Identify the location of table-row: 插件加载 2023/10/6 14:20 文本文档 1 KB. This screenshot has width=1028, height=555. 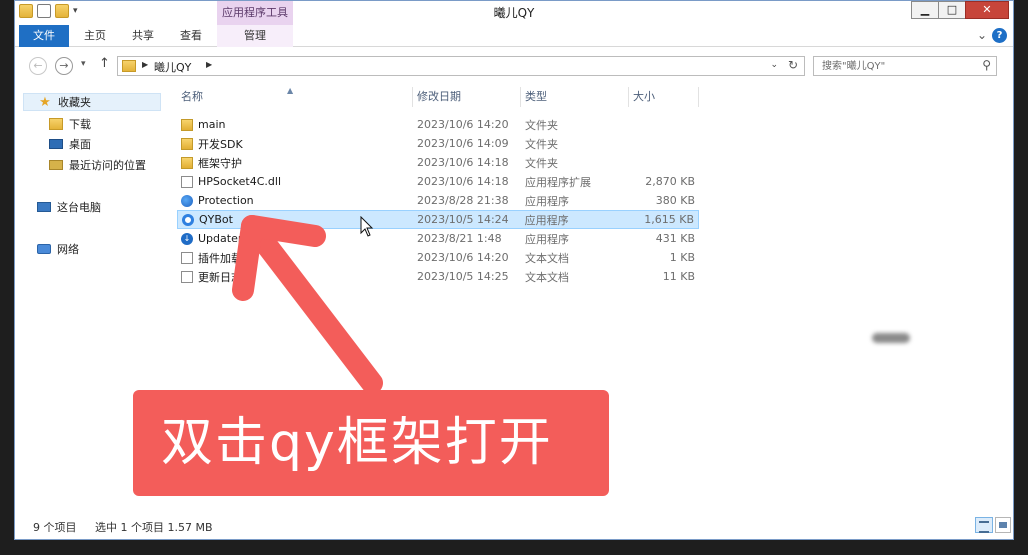
(438, 257).